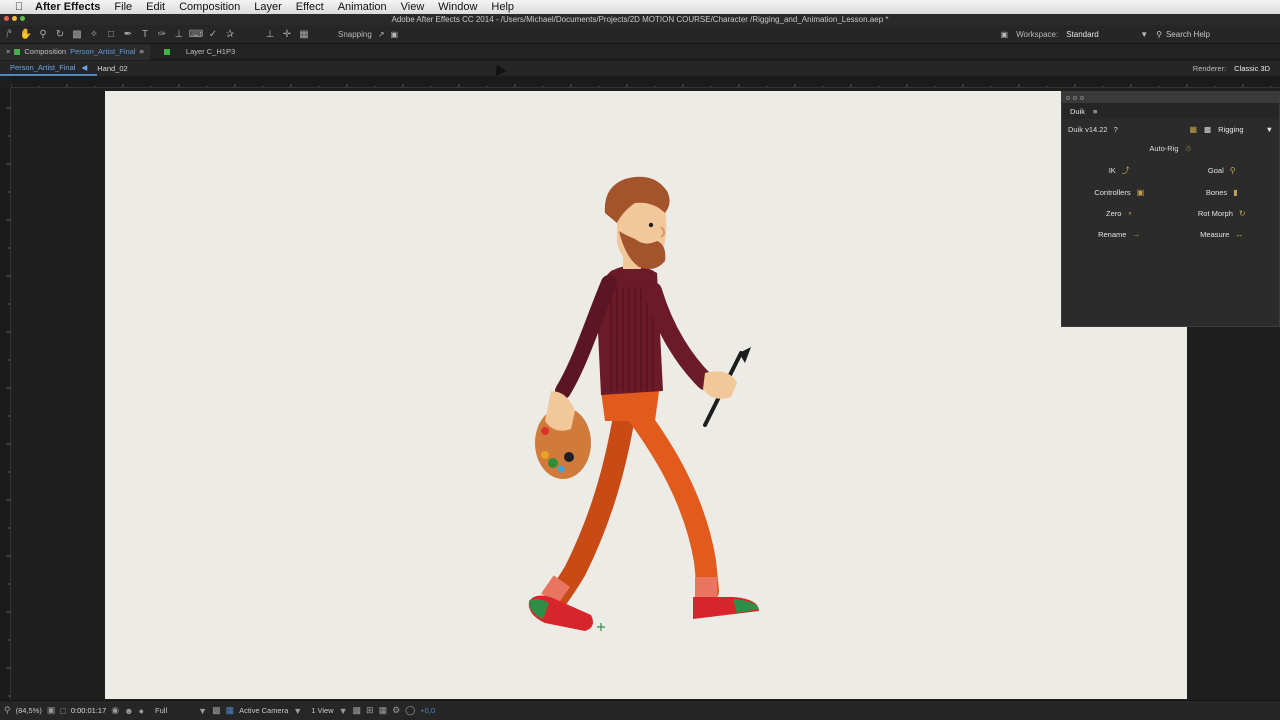 This screenshot has height=720, width=1280. Describe the element at coordinates (117, 68) in the screenshot. I see `breadcrumb-hand: Hand_02` at that location.